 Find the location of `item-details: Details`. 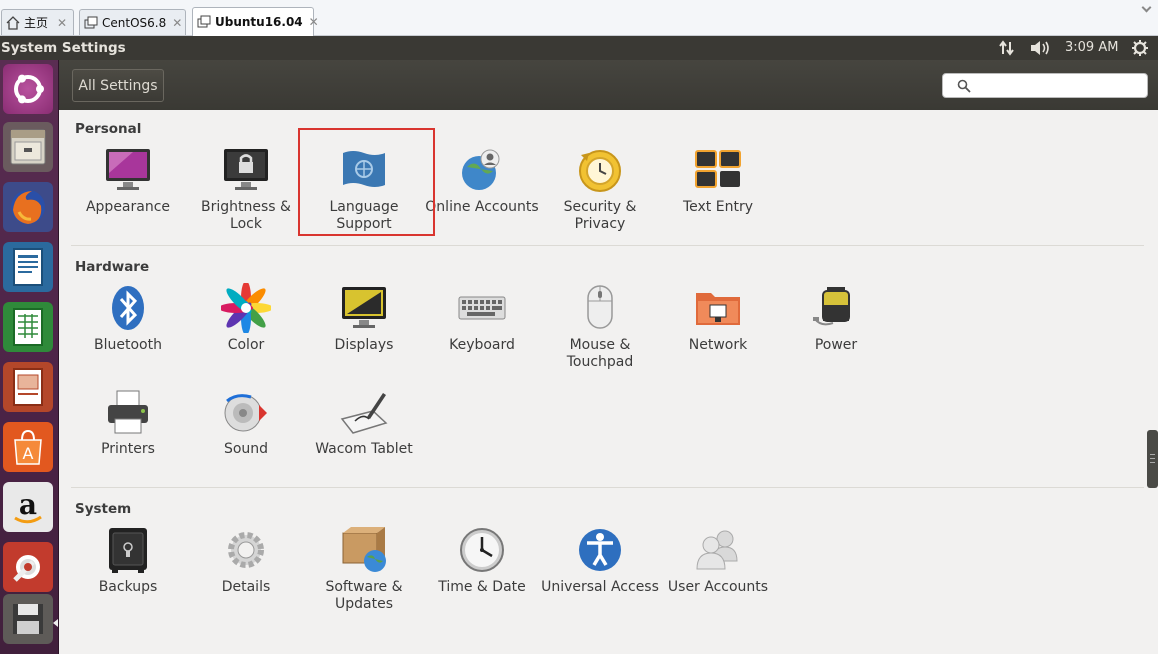

item-details: Details is located at coordinates (246, 573).